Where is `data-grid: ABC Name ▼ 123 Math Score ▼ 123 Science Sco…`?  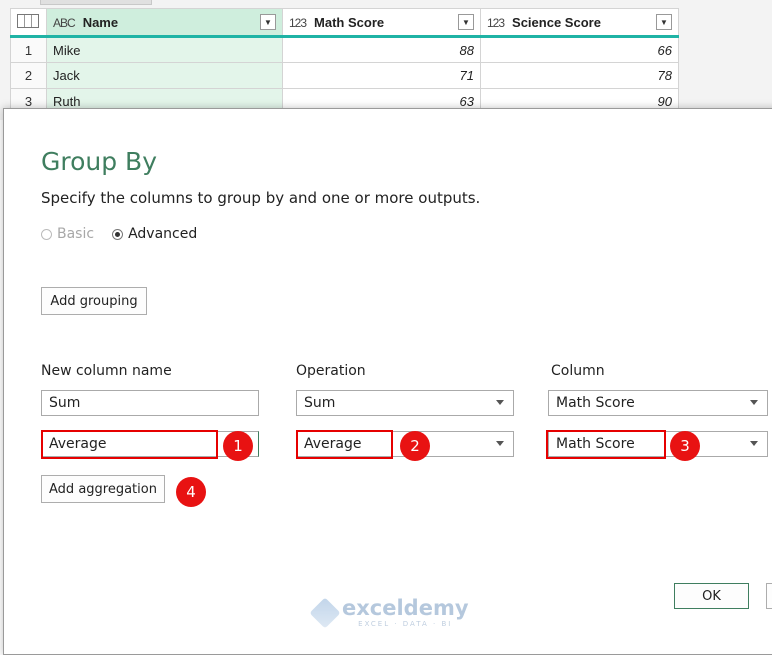 data-grid: ABC Name ▼ 123 Math Score ▼ 123 Science Sco… is located at coordinates (344, 61).